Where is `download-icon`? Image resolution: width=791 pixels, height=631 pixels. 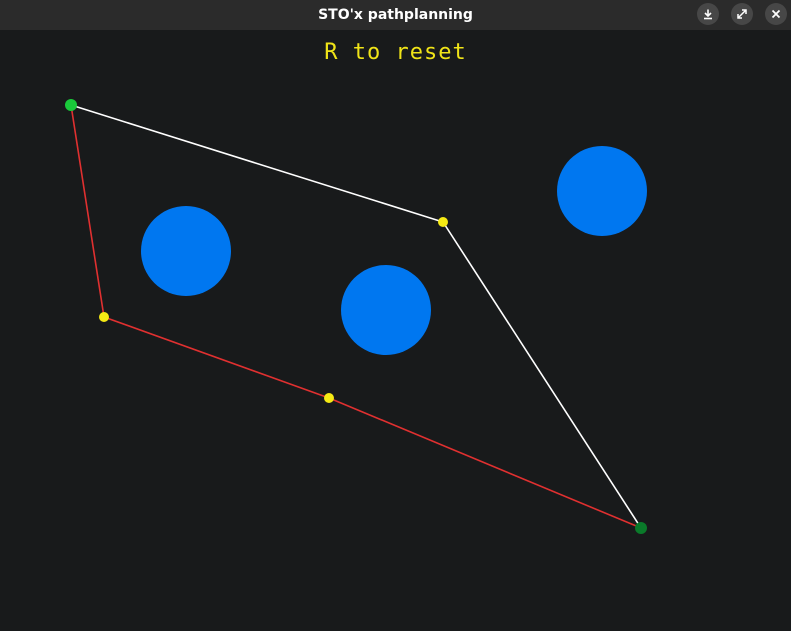
download-icon is located at coordinates (708, 14).